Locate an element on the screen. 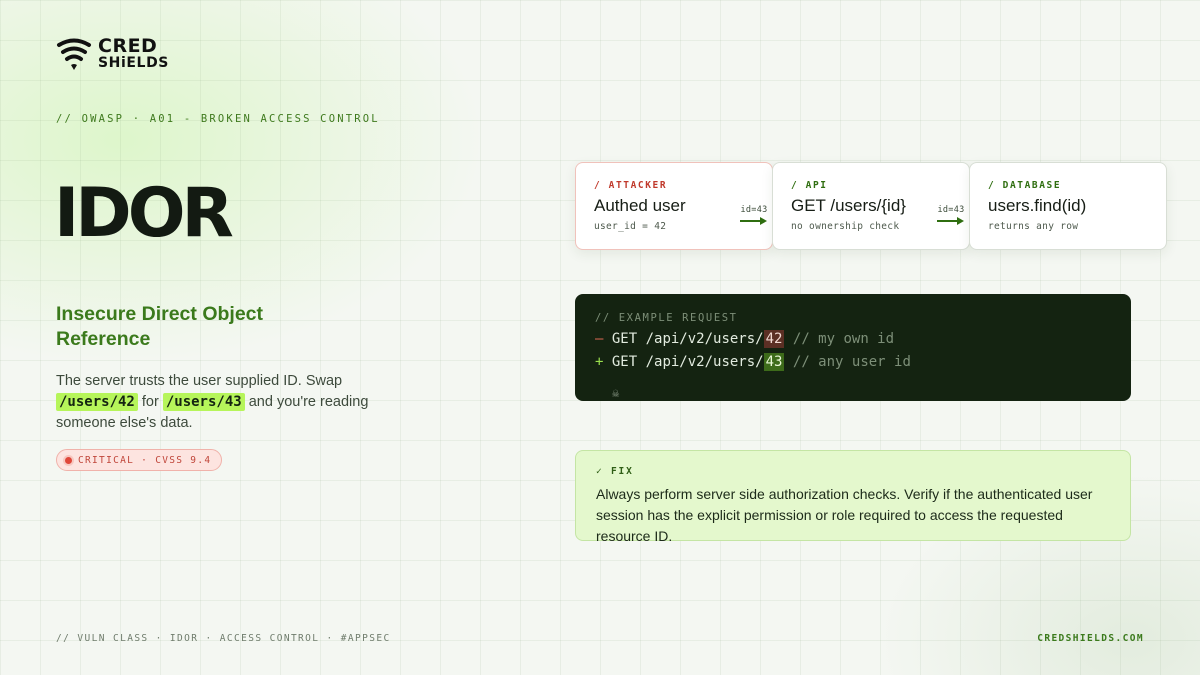 This screenshot has height=675, width=1200. flow-arrow-2: id=43 is located at coordinates (951, 215).